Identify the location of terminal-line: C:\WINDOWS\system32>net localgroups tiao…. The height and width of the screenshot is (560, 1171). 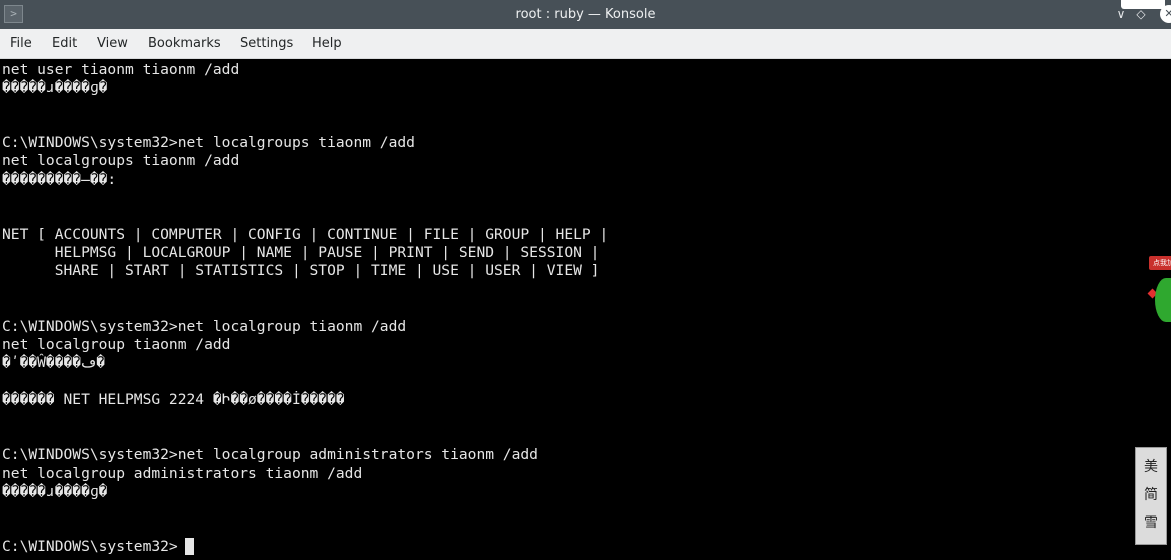
(208, 142).